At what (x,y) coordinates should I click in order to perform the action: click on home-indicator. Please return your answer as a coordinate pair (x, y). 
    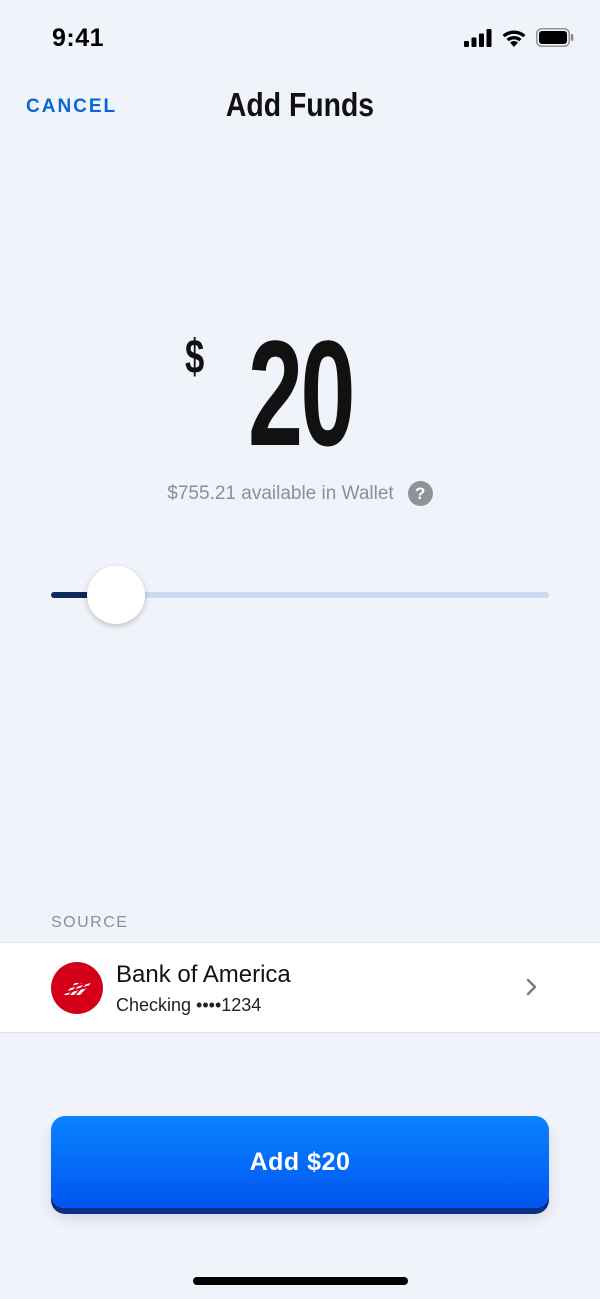
    Looking at the image, I should click on (300, 1281).